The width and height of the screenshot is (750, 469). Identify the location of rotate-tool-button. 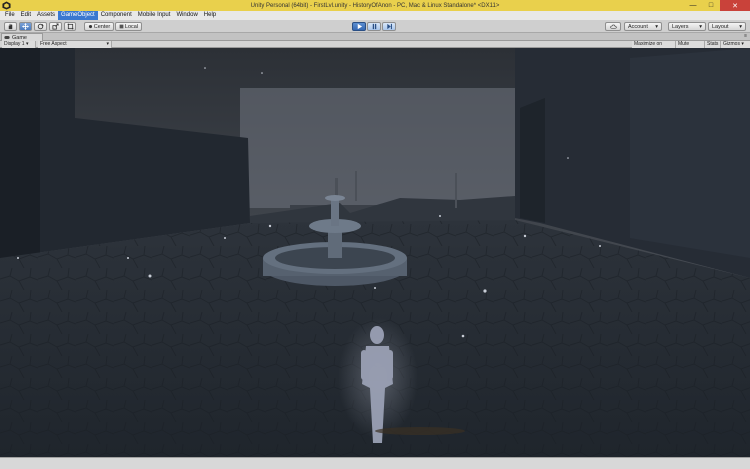
(40, 26).